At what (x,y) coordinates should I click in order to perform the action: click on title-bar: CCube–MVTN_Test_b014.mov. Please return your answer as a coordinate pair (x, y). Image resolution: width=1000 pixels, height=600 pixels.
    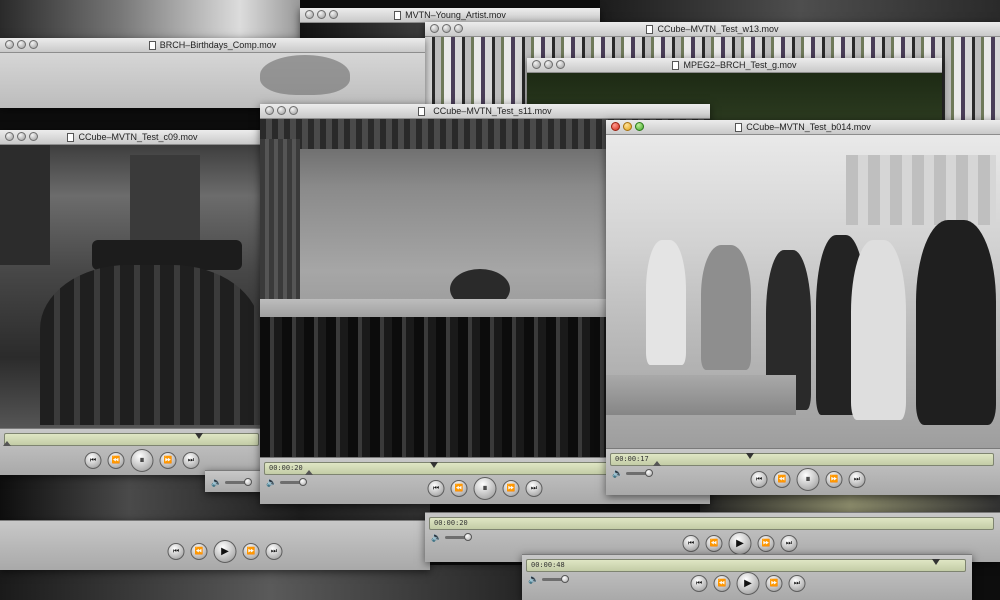
    Looking at the image, I should click on (803, 127).